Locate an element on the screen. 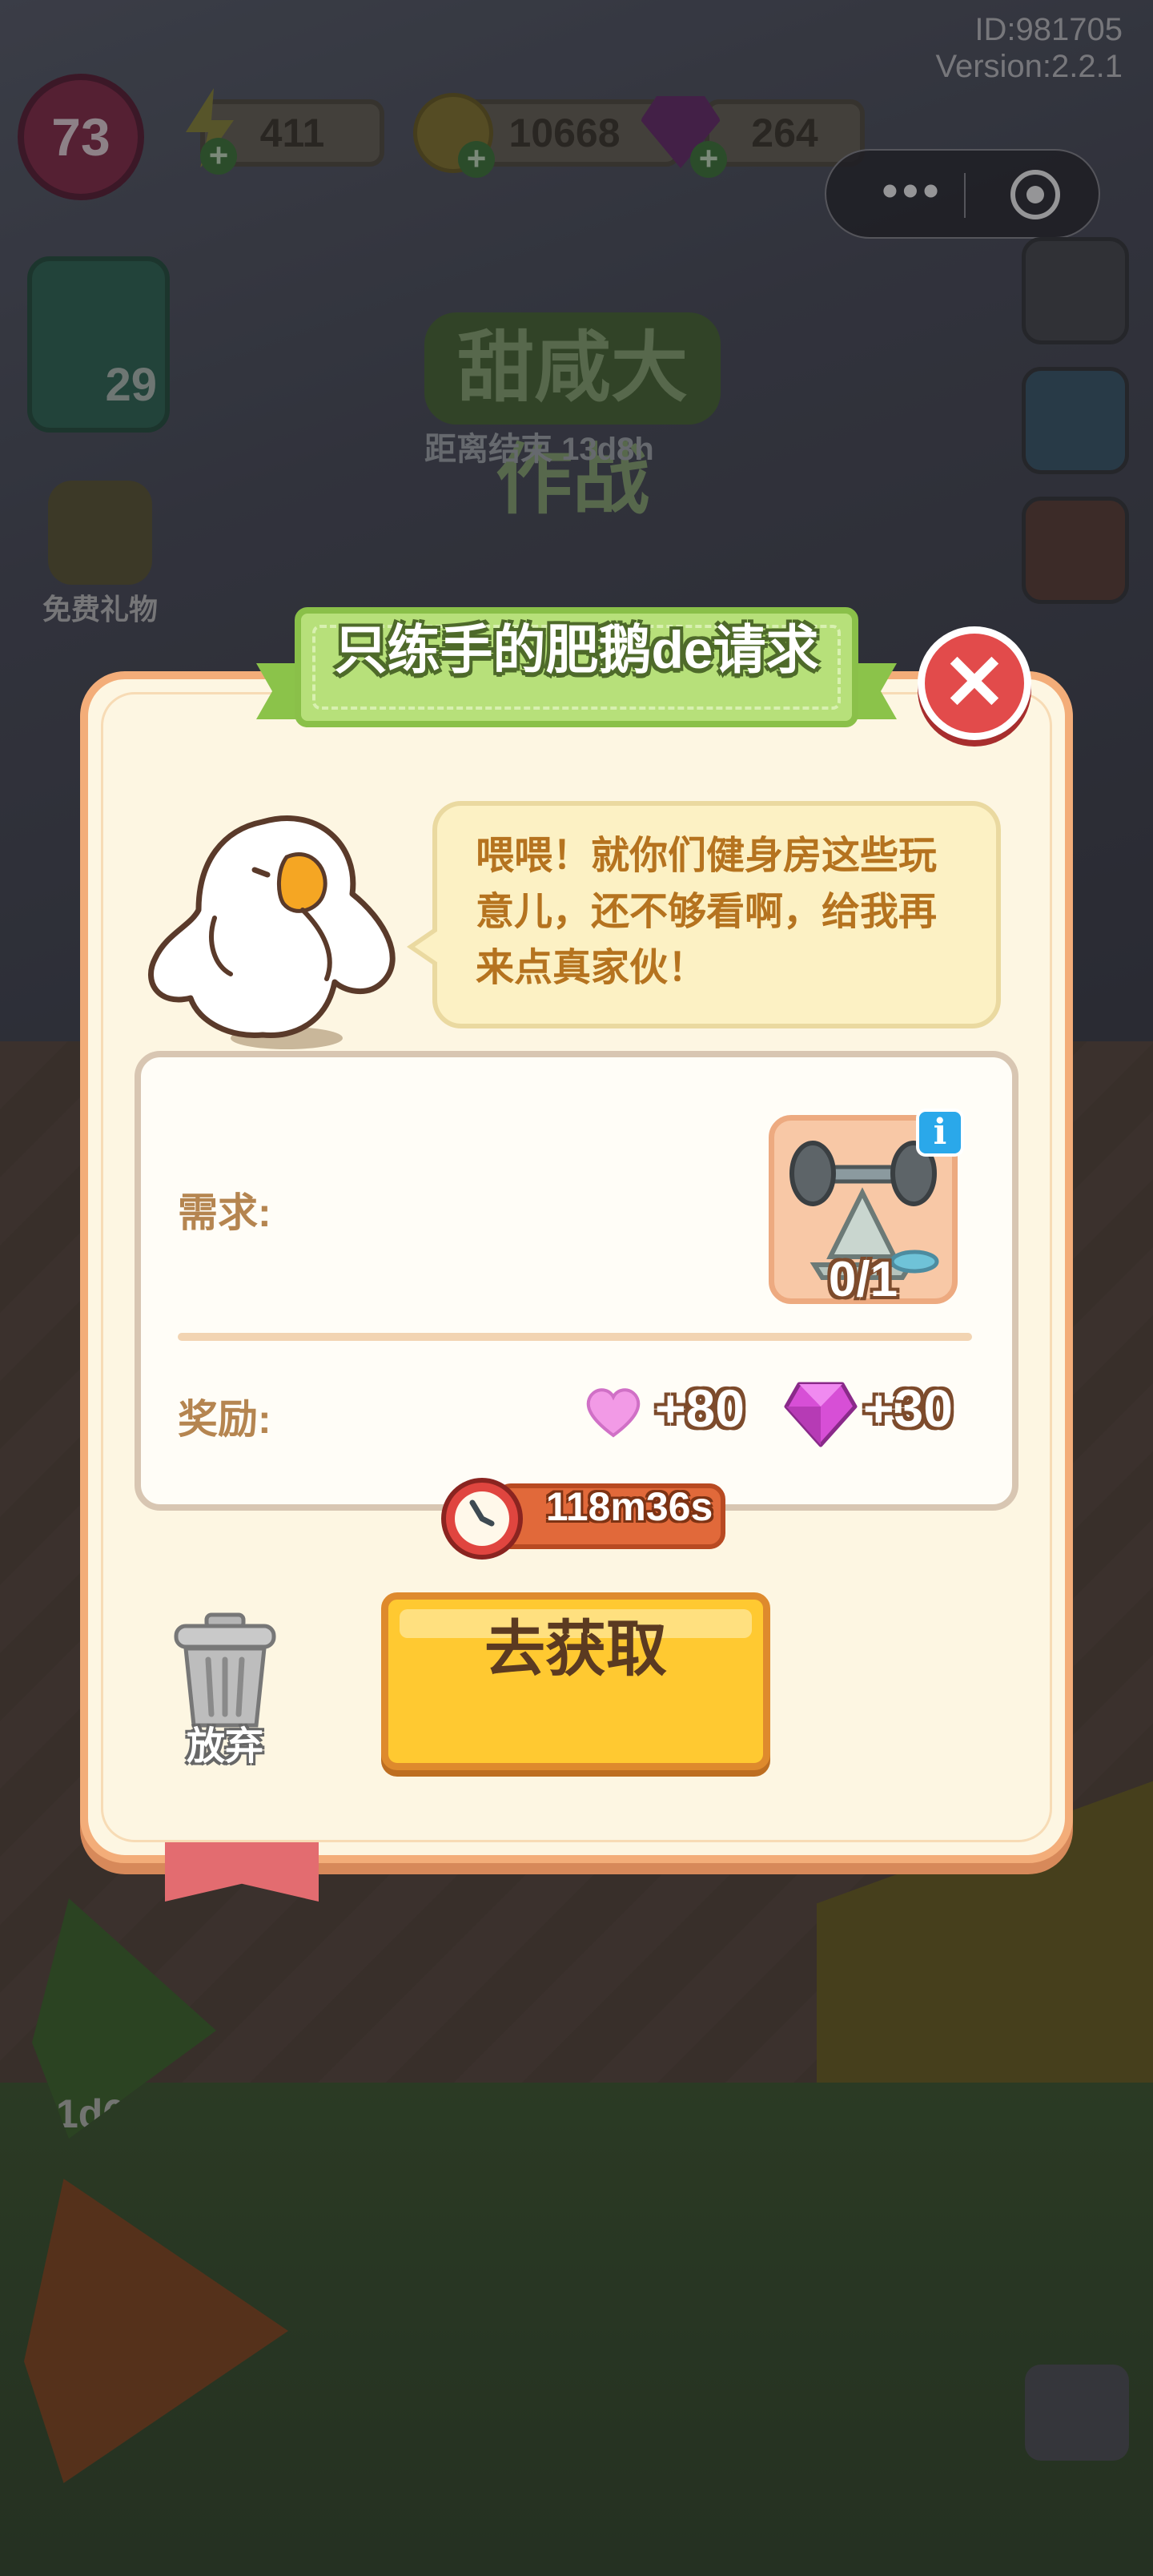 The height and width of the screenshot is (2576, 1153). timer-text: 118m36s is located at coordinates (629, 1506).